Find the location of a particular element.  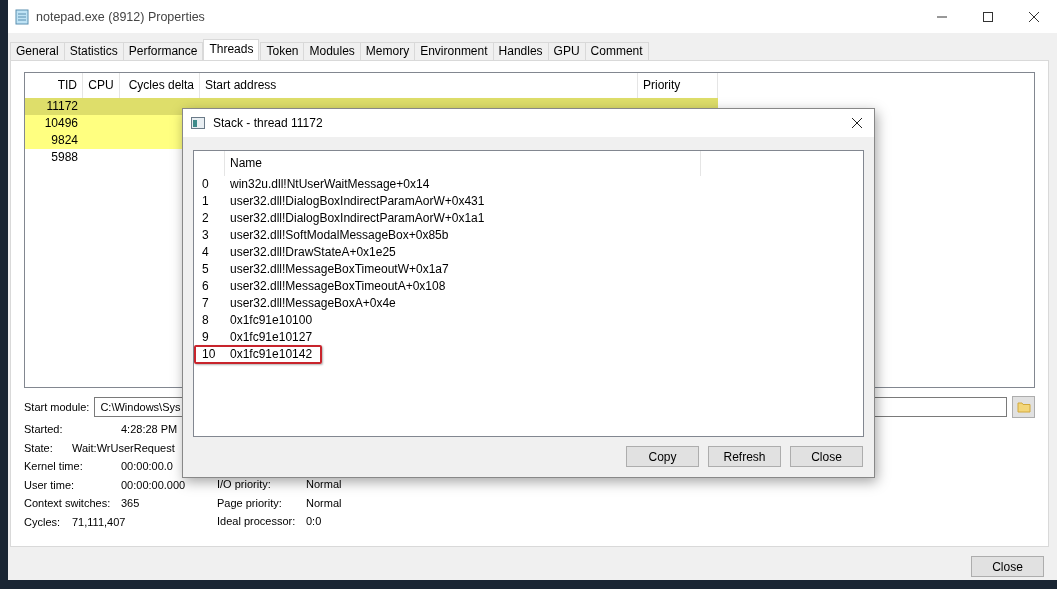

frame-row: 1 user32.dll!DialogBoxIndirectParamAorW+0x431 is located at coordinates (344, 201).